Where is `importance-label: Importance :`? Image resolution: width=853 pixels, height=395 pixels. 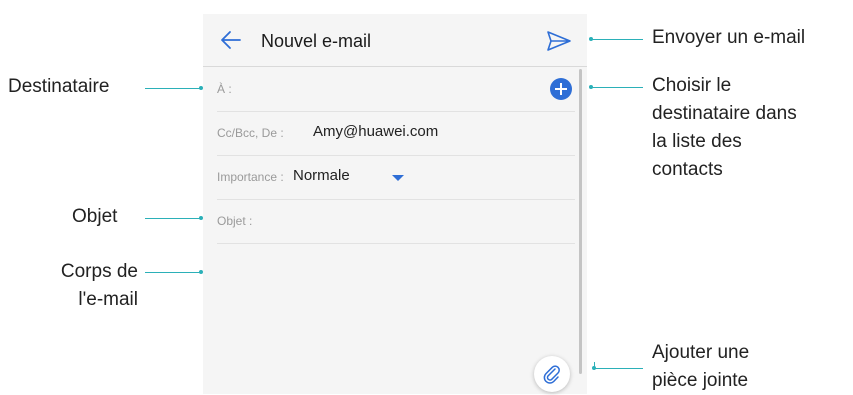
importance-label: Importance : is located at coordinates (250, 177).